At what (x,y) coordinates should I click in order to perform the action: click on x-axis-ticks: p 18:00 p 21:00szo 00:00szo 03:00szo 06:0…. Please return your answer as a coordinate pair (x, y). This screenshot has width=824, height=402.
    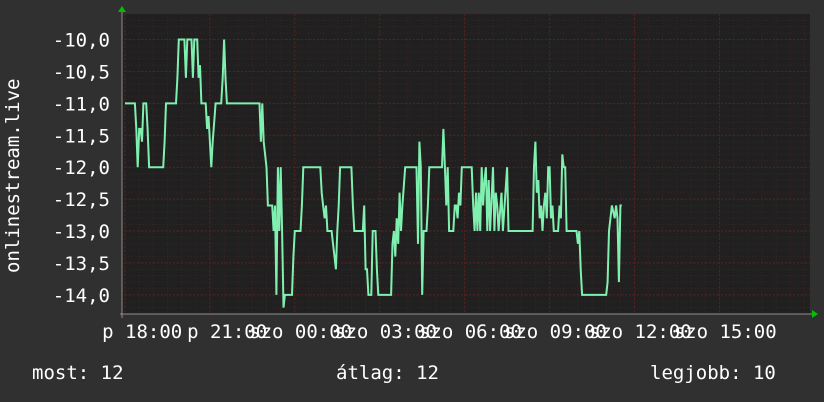
    Looking at the image, I should click on (439, 332).